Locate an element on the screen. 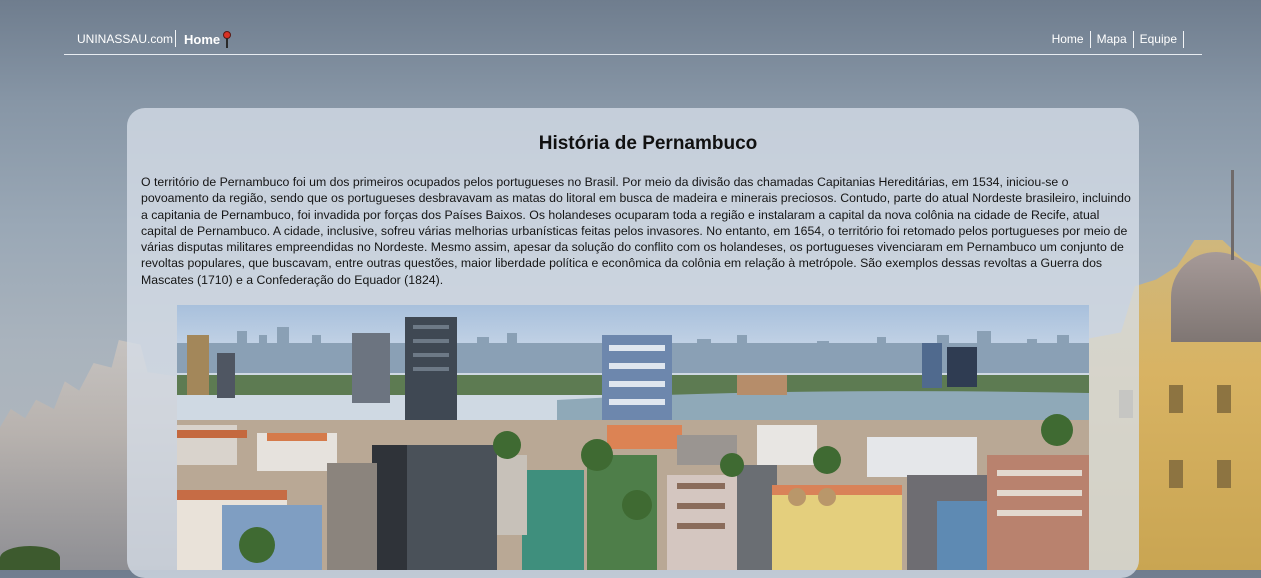  nav-link-mapa: Mapa is located at coordinates (1112, 39).